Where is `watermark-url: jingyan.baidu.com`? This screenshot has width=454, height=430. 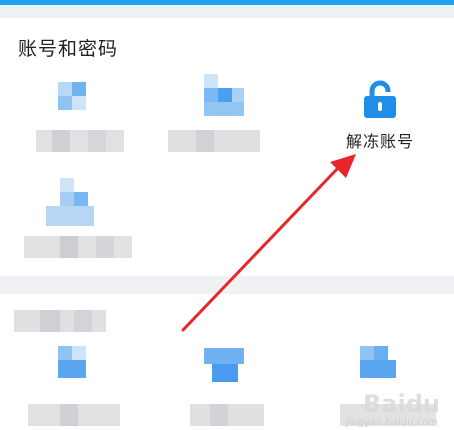 watermark-url: jingyan.baidu.com is located at coordinates (391, 422).